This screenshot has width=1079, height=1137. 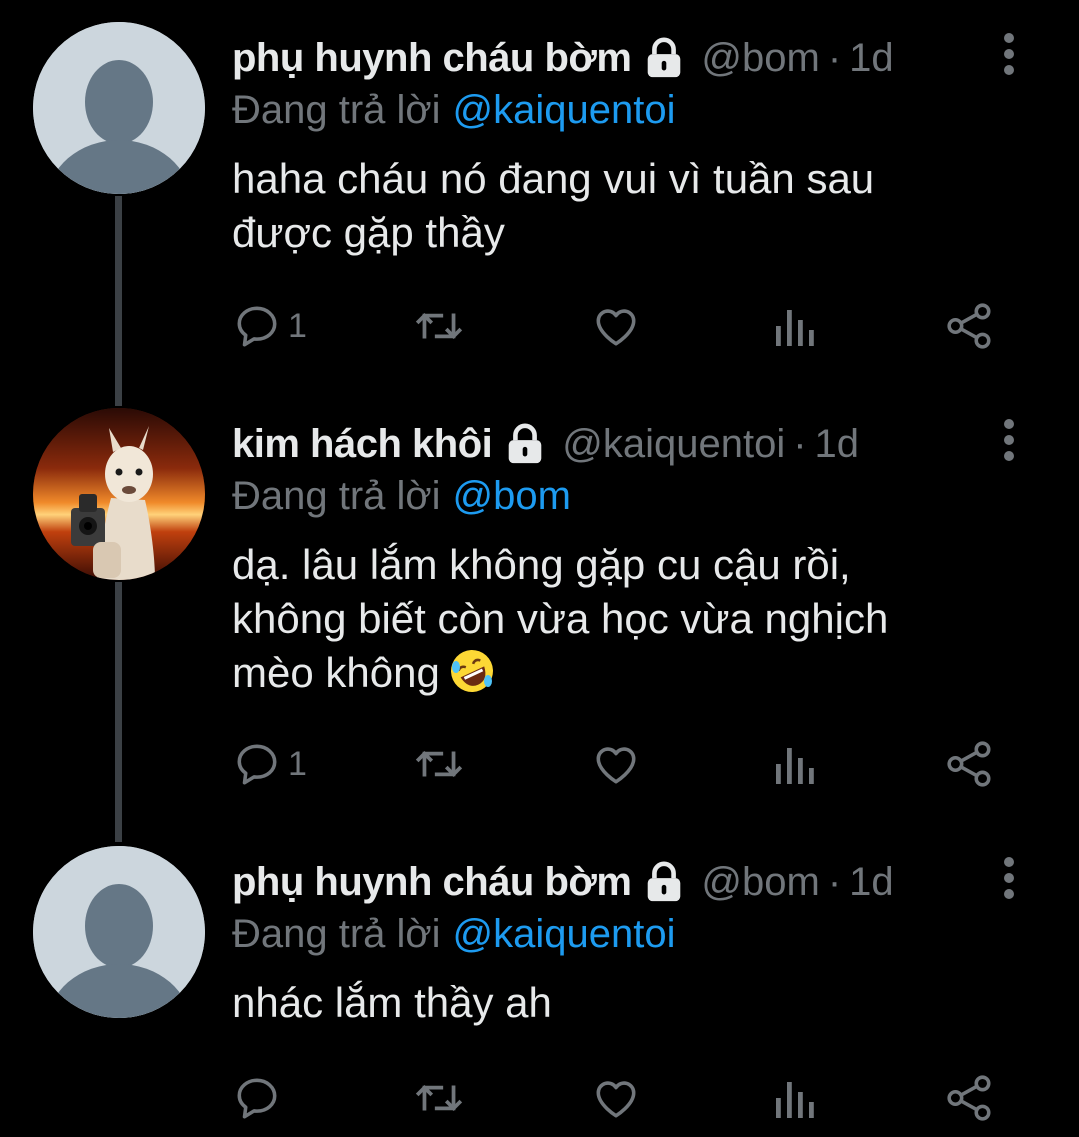 I want to click on alpaca-with-gun-photo, so click(x=119, y=494).